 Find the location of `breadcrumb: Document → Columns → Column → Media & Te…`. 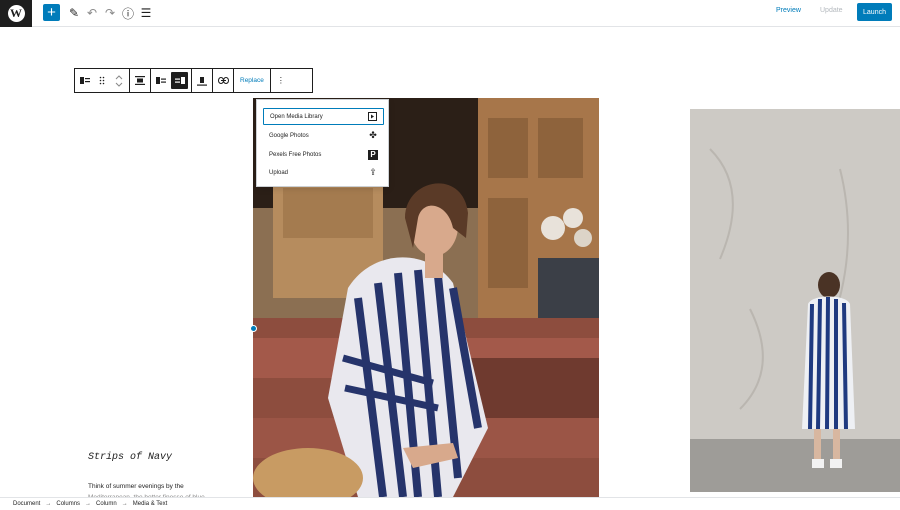

breadcrumb: Document → Columns → Column → Media & Te… is located at coordinates (450, 503).